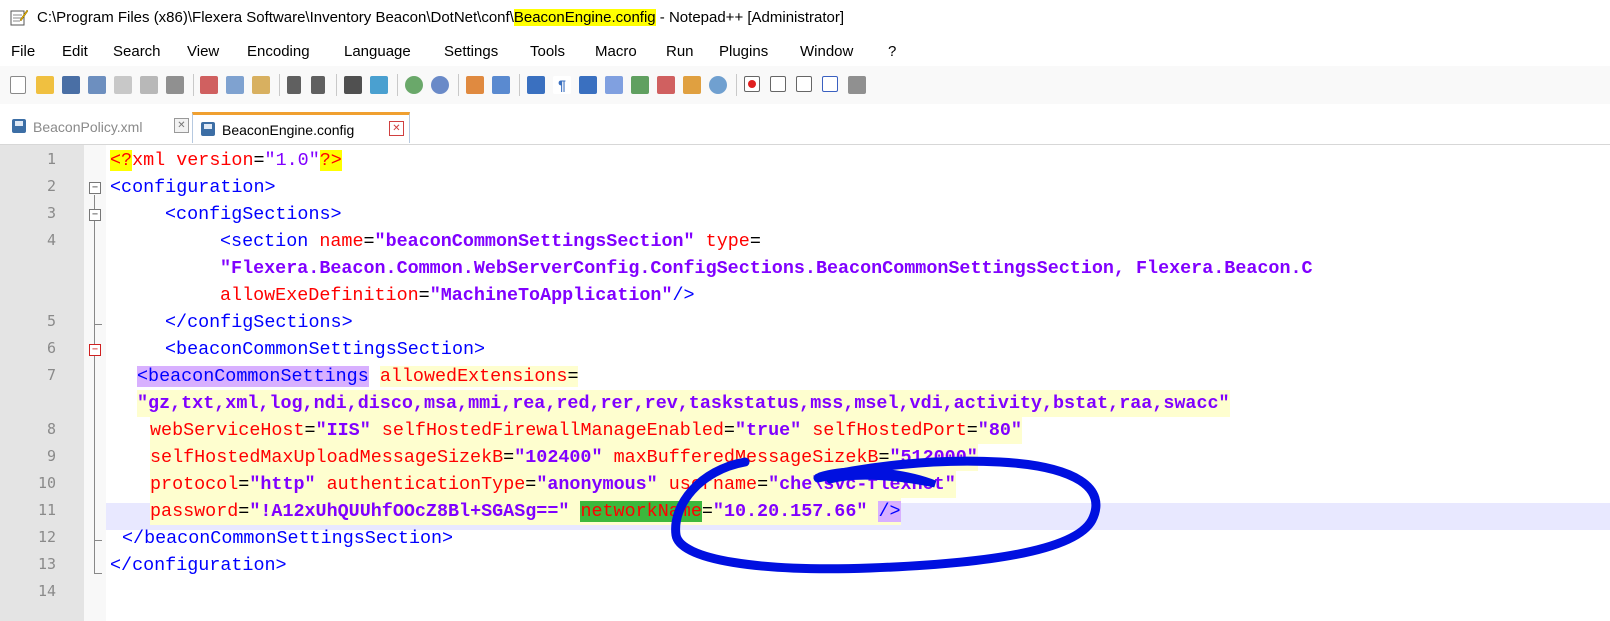 This screenshot has width=1610, height=621. I want to click on menu-tools: Tools, so click(547, 51).